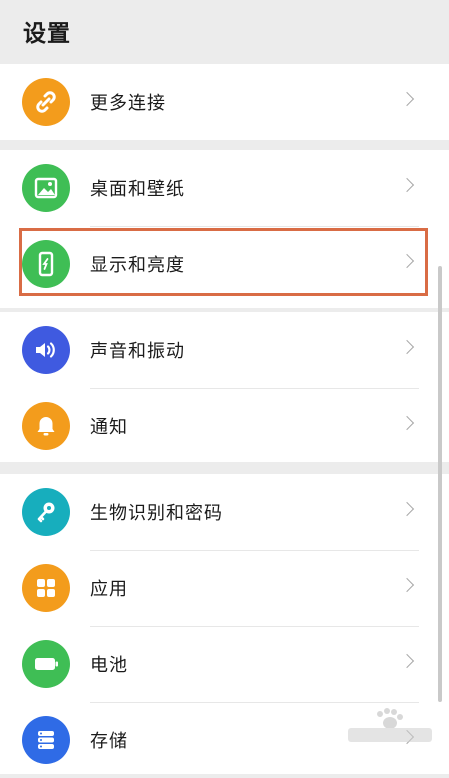 Image resolution: width=449 pixels, height=778 pixels. Describe the element at coordinates (109, 589) in the screenshot. I see `settings-item-label: 应用` at that location.